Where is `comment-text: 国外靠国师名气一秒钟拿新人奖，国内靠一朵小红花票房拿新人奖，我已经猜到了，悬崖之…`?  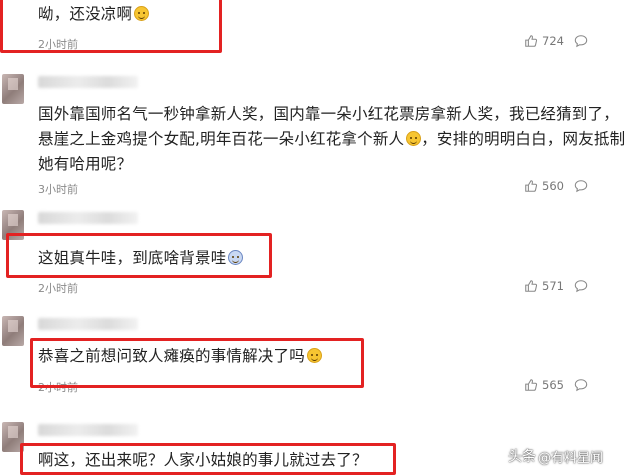 comment-text: 国外靠国师名气一秒钟拿新人奖，国内靠一朵小红花票房拿新人奖，我已经猜到了，悬崖之… is located at coordinates (332, 139).